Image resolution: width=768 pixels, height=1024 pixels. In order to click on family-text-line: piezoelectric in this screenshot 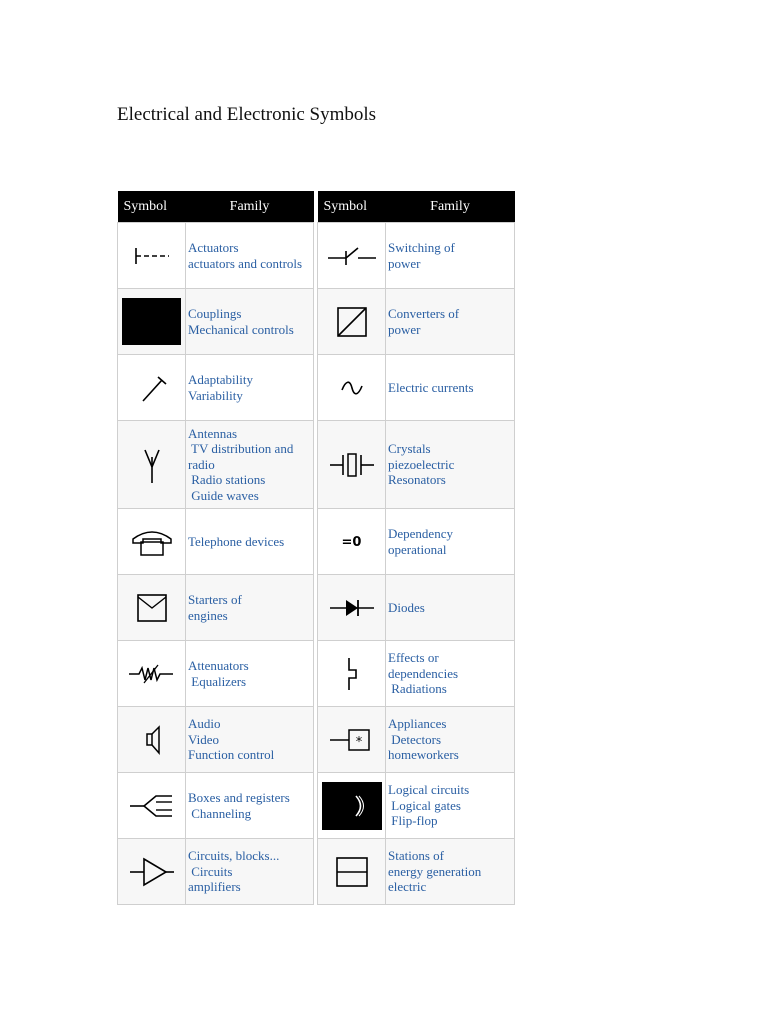, I will do `click(421, 464)`.